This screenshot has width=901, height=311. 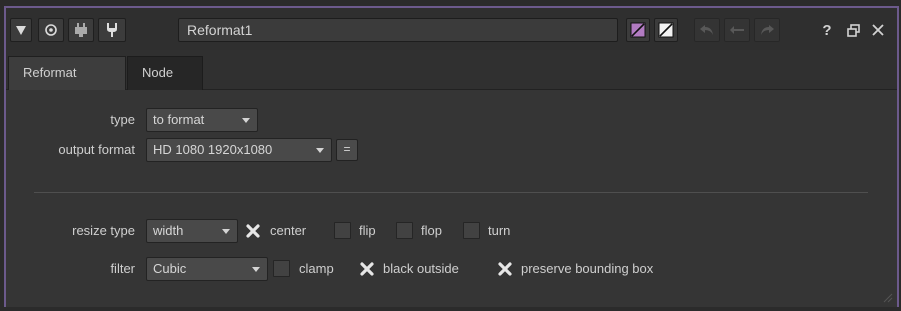 I want to click on close-icon, so click(x=878, y=30).